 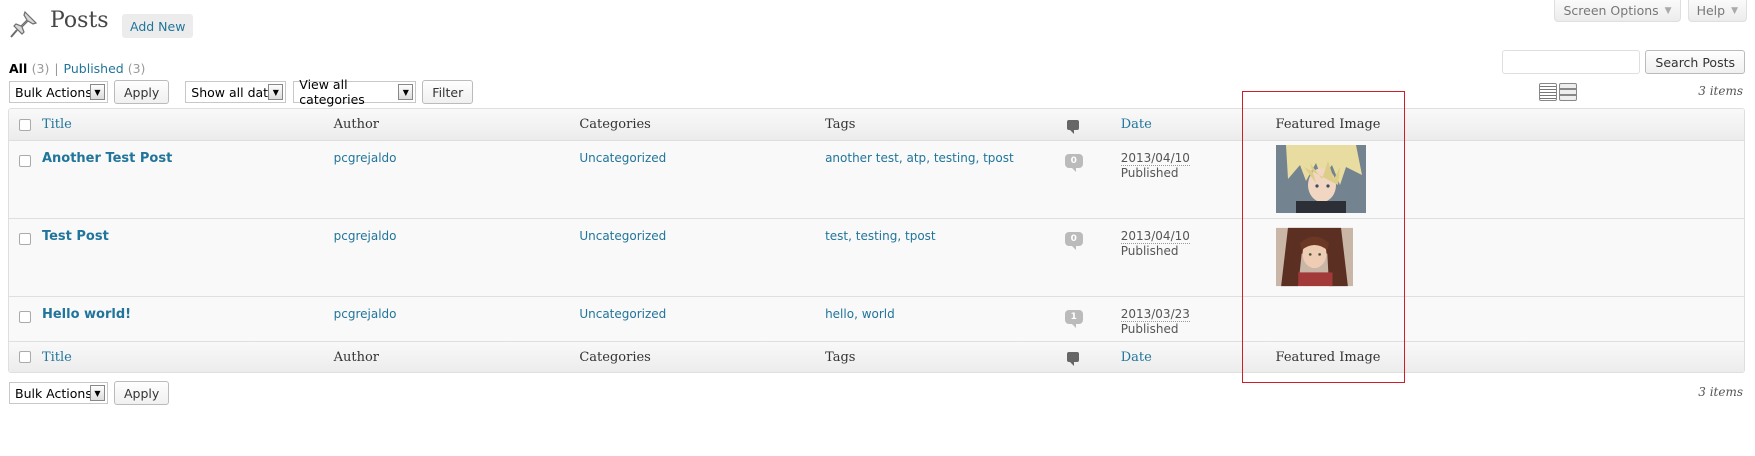 What do you see at coordinates (136, 68) in the screenshot?
I see `filter-published-count: (3)` at bounding box center [136, 68].